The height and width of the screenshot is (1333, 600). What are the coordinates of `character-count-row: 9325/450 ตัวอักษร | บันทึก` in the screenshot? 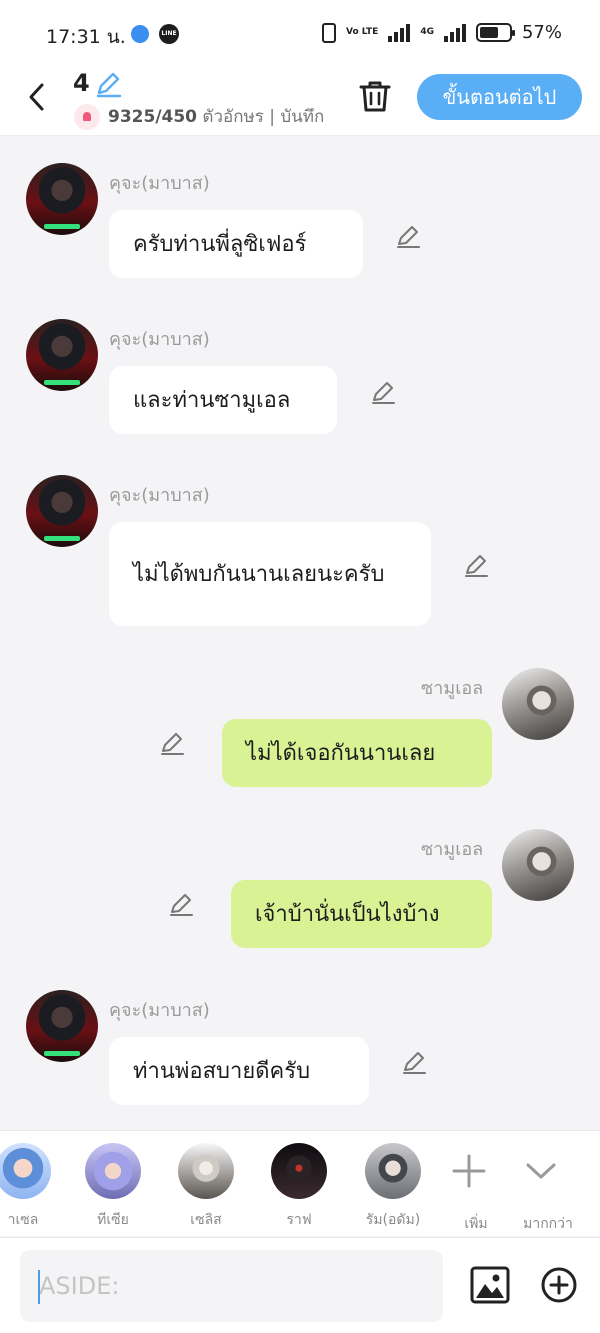 It's located at (202, 116).